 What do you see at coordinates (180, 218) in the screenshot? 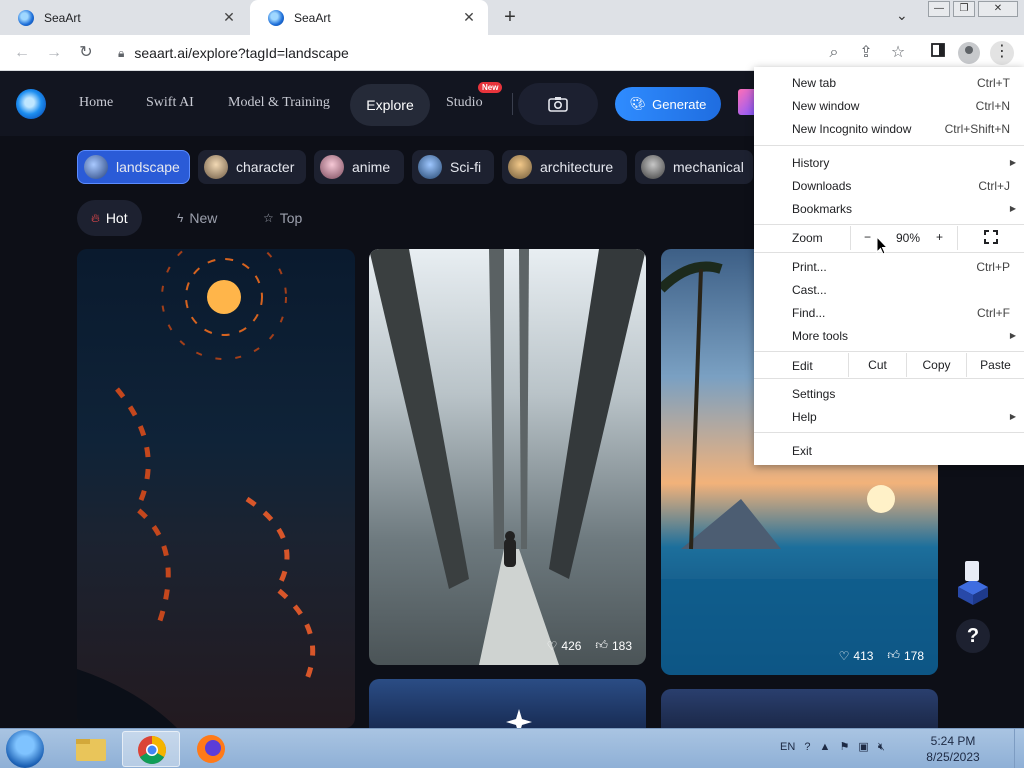
I see `bolt-icon: ϟ` at bounding box center [180, 218].